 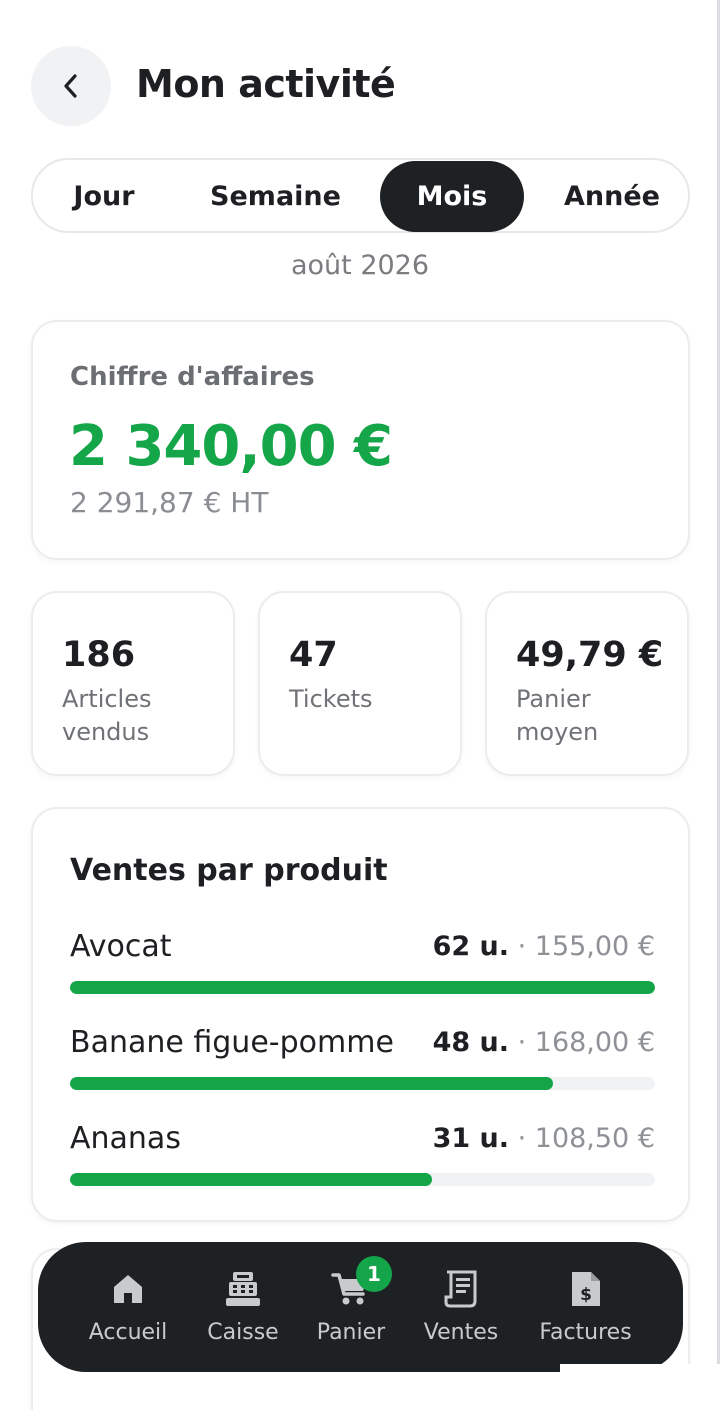 I want to click on revenue-ht: 2 291,87 € HT, so click(x=169, y=502).